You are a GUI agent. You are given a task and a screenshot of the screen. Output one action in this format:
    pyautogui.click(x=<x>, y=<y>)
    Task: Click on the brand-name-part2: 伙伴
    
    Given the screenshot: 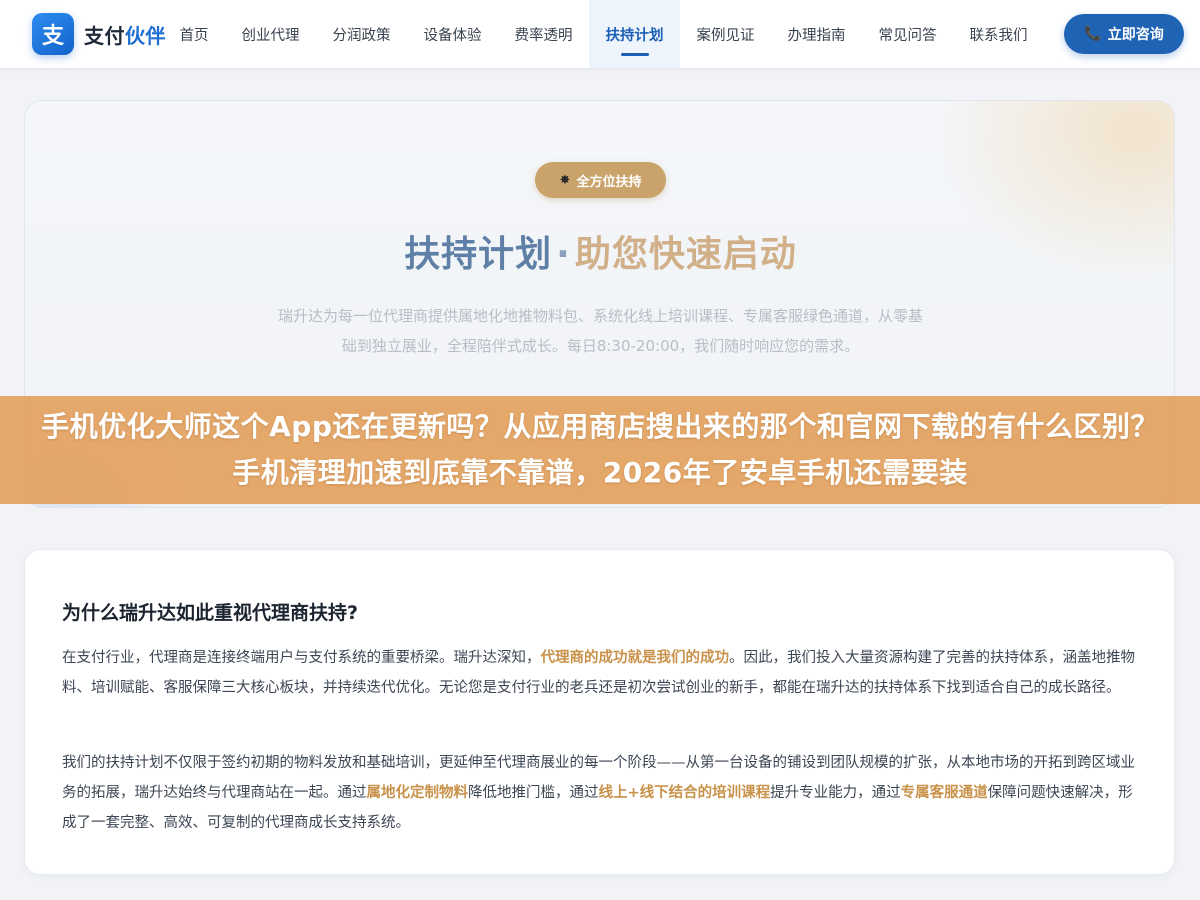 What is the action you would take?
    pyautogui.click(x=145, y=35)
    